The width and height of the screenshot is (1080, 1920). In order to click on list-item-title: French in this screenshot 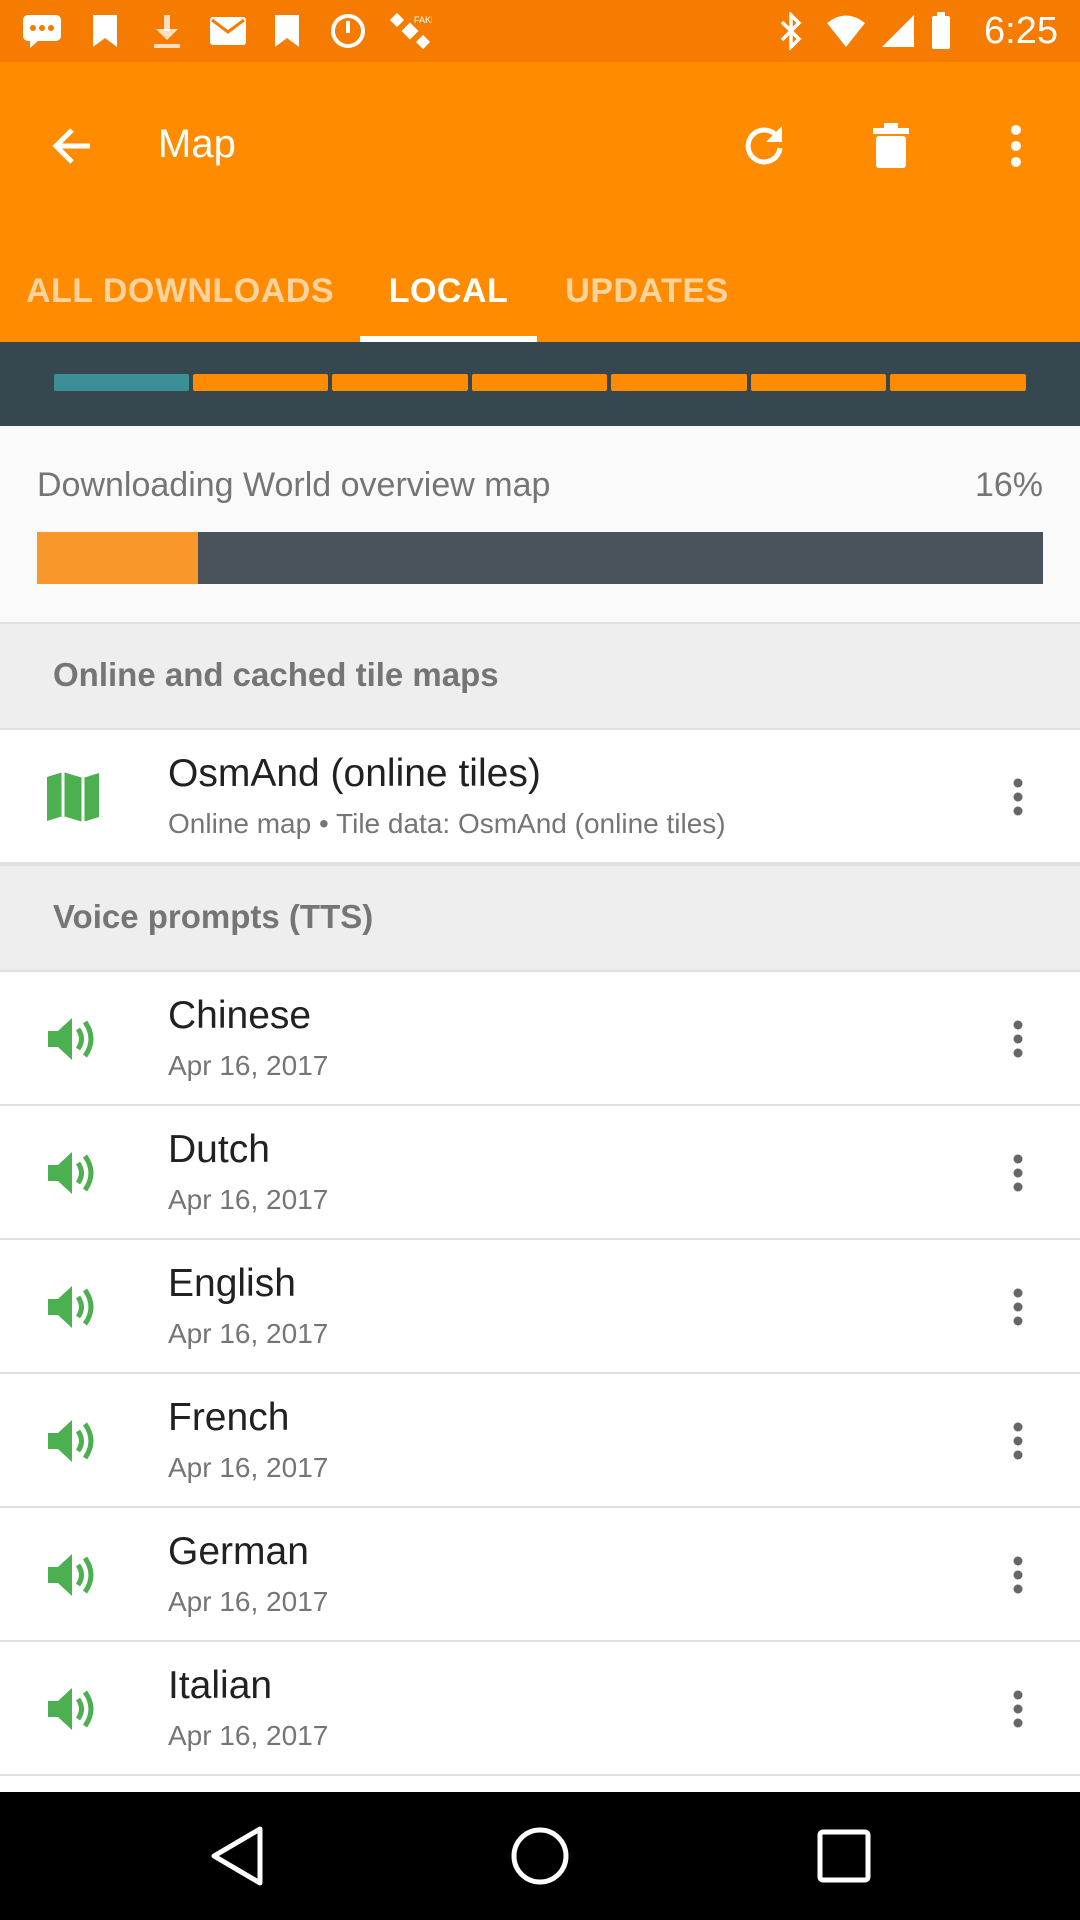, I will do `click(229, 1417)`.